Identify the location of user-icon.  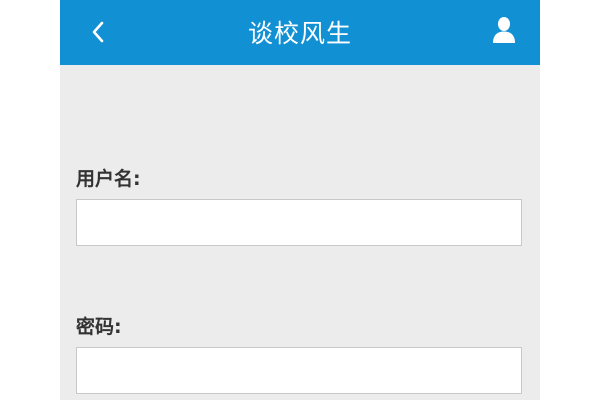
(504, 30).